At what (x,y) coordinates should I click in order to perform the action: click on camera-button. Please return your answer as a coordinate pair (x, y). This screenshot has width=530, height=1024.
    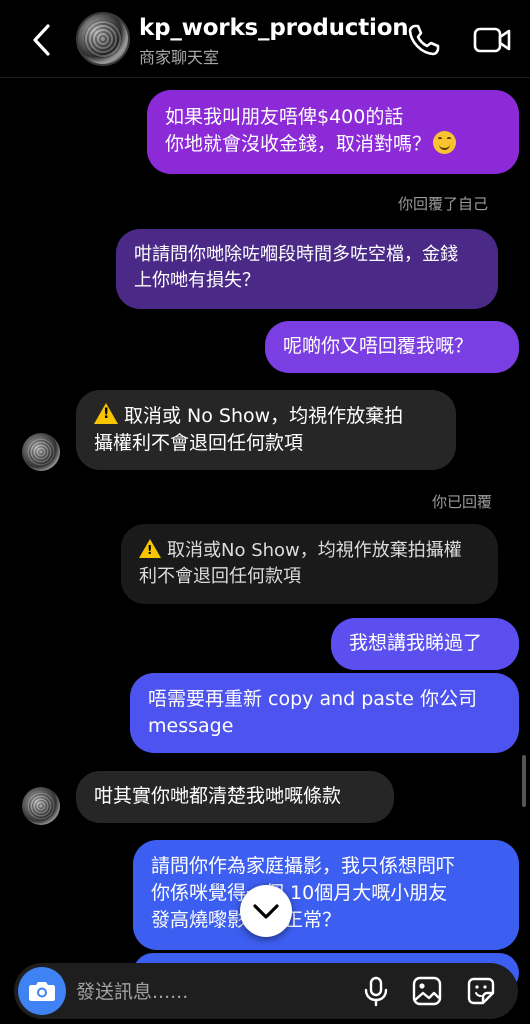
    Looking at the image, I should click on (42, 991).